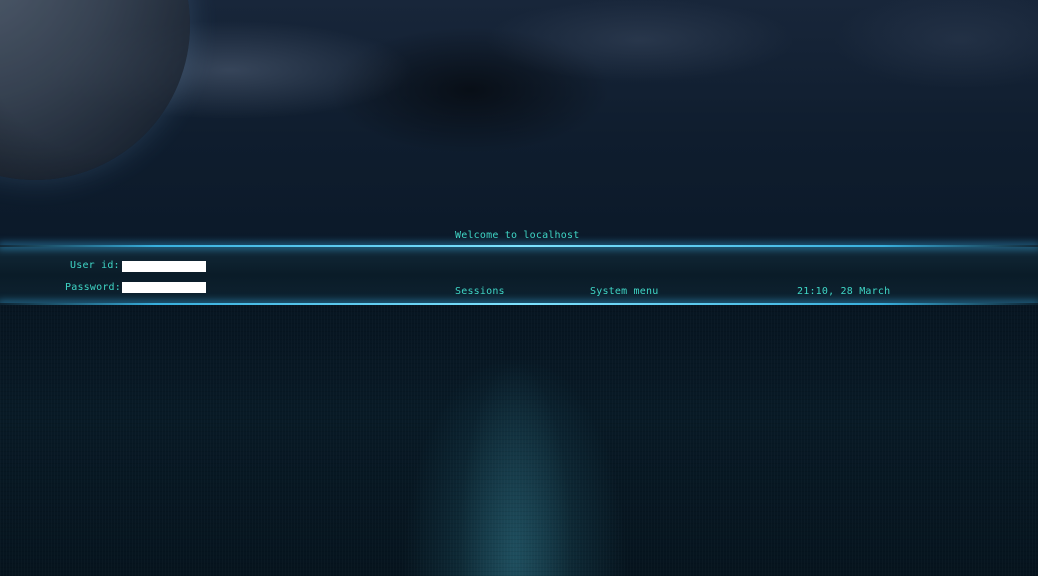  What do you see at coordinates (517, 235) in the screenshot?
I see `welcome-message: Welcome to localhost` at bounding box center [517, 235].